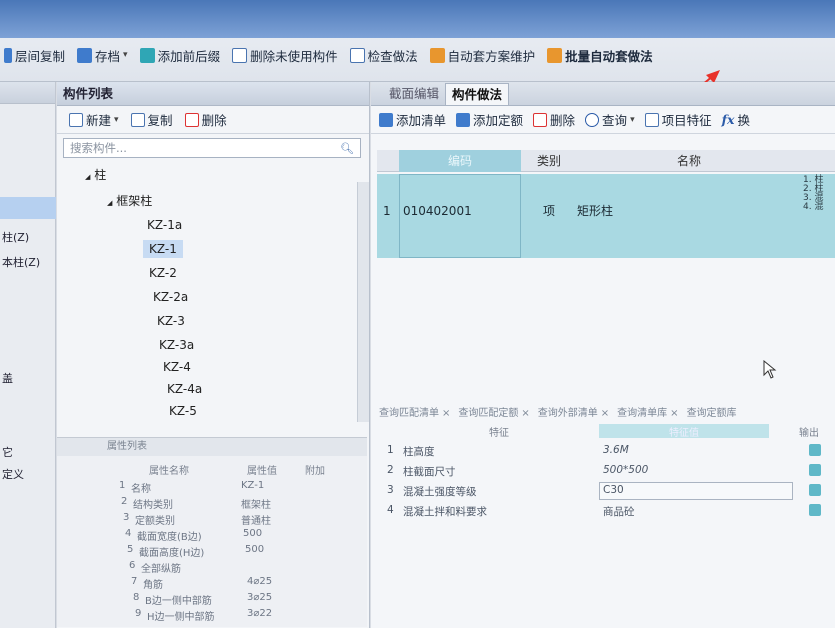 This screenshot has height=628, width=835. I want to click on auto-scheme-maintain-button: 自动套方案维护, so click(482, 55).